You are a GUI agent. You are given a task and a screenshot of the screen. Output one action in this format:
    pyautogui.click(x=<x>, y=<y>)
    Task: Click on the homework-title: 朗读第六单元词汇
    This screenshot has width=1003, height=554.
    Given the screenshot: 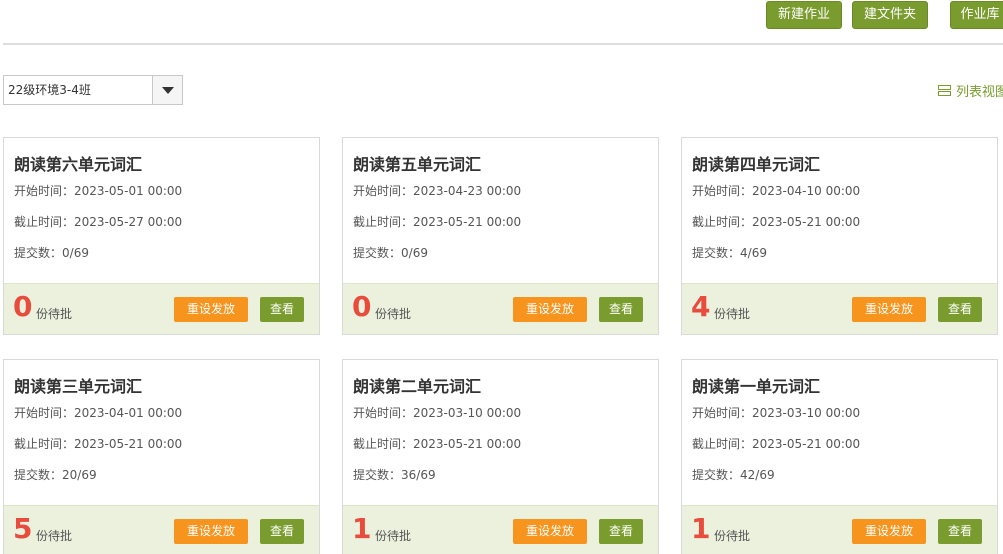 What is the action you would take?
    pyautogui.click(x=78, y=163)
    